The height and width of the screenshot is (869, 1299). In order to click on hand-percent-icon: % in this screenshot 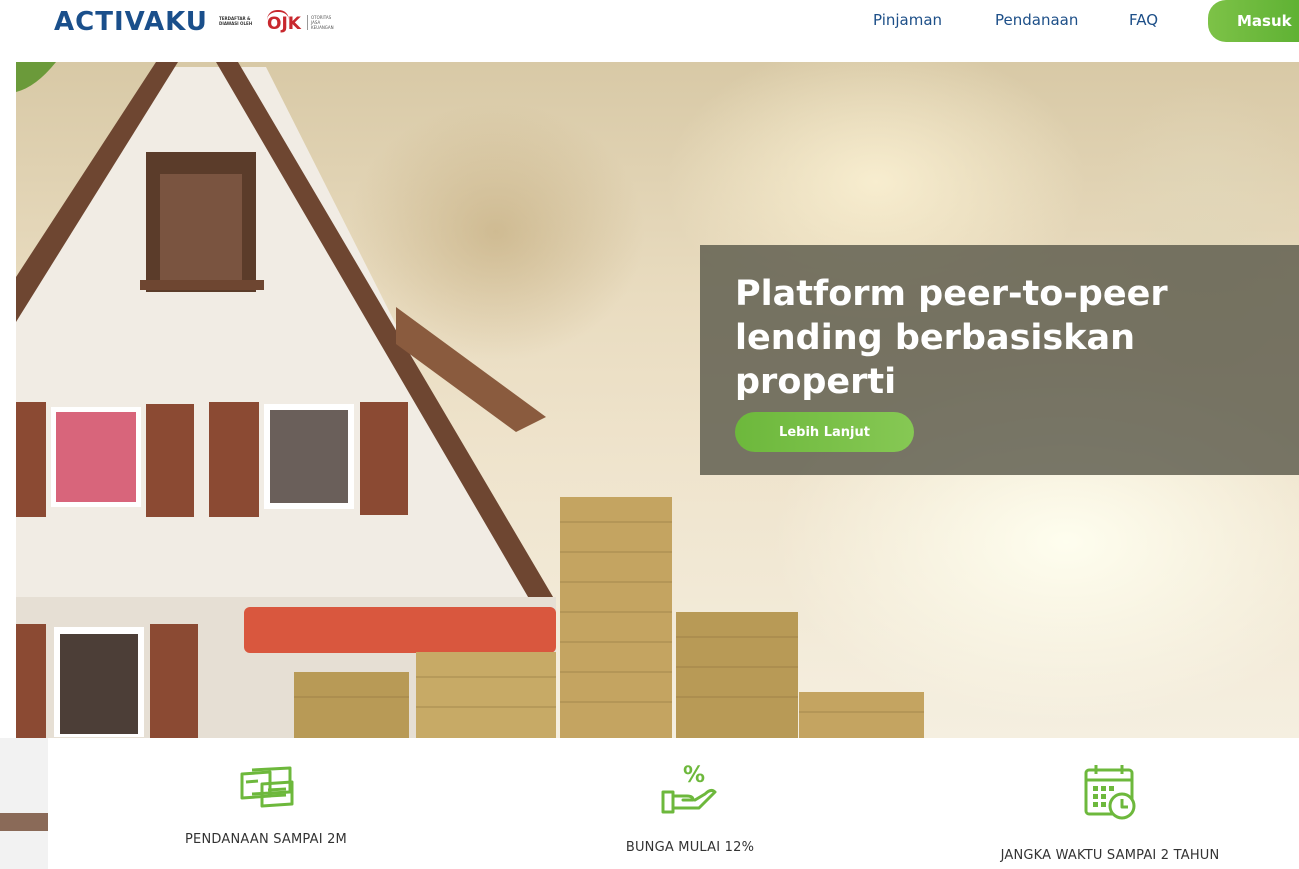, I will do `click(689, 788)`.